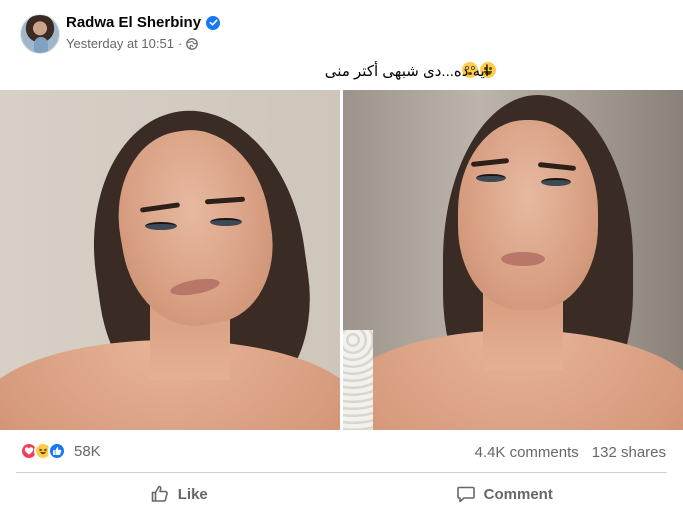  Describe the element at coordinates (406, 71) in the screenshot. I see `post-caption: ايه ده...دى شبهى أكتر منى` at that location.